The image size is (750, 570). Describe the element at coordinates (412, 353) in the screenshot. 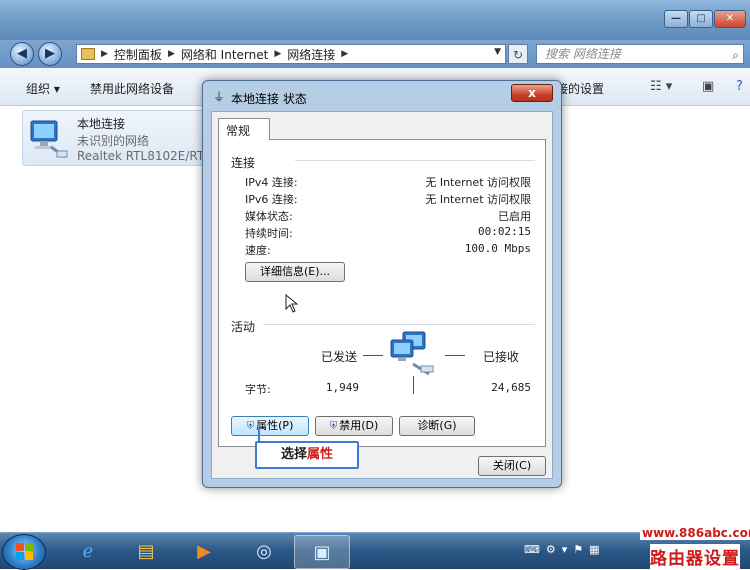

I see `network-activity-icon` at that location.